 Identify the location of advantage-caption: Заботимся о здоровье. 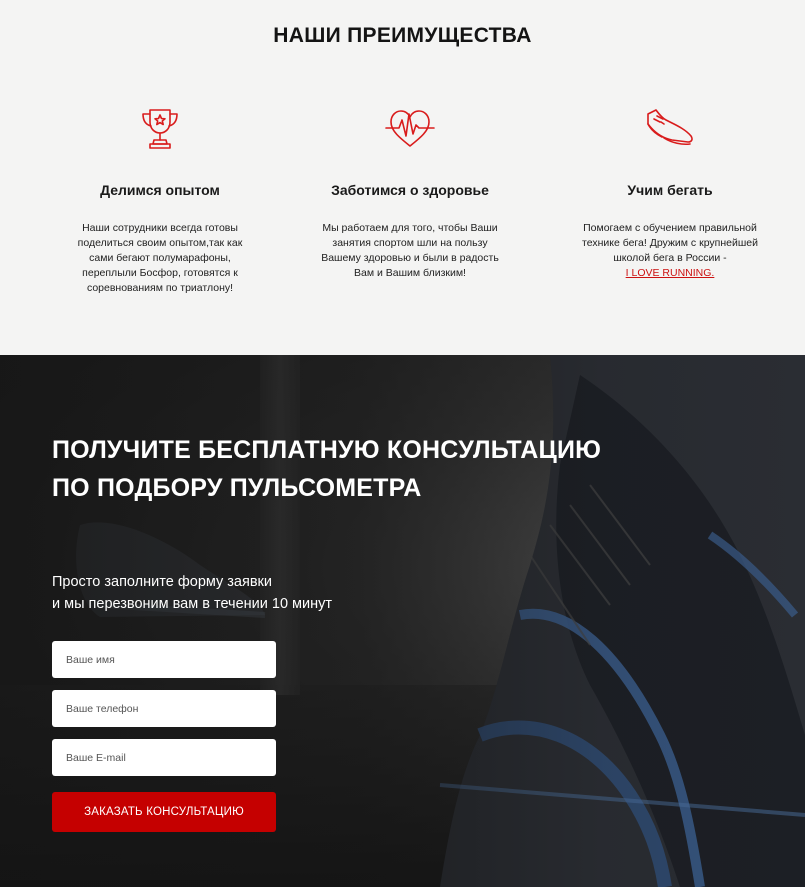
(410, 190).